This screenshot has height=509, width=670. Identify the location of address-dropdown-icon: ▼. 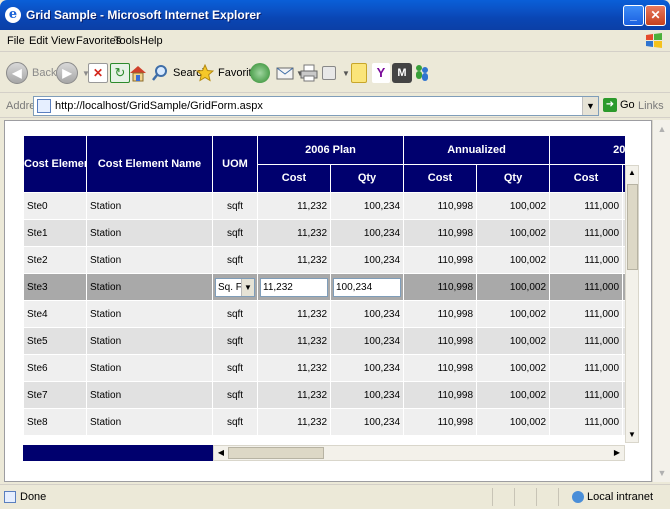
(590, 106).